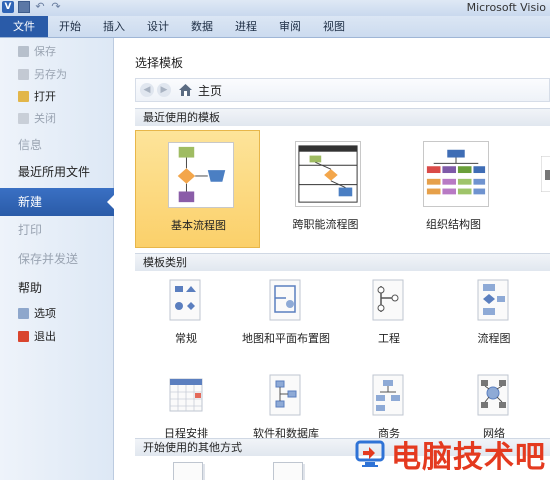  Describe the element at coordinates (370, 453) in the screenshot. I see `watermark-logo-icon` at that location.